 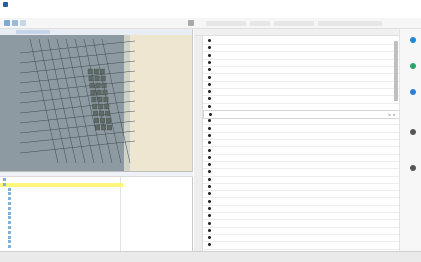 I want to click on map-tab, so click(x=33, y=32).